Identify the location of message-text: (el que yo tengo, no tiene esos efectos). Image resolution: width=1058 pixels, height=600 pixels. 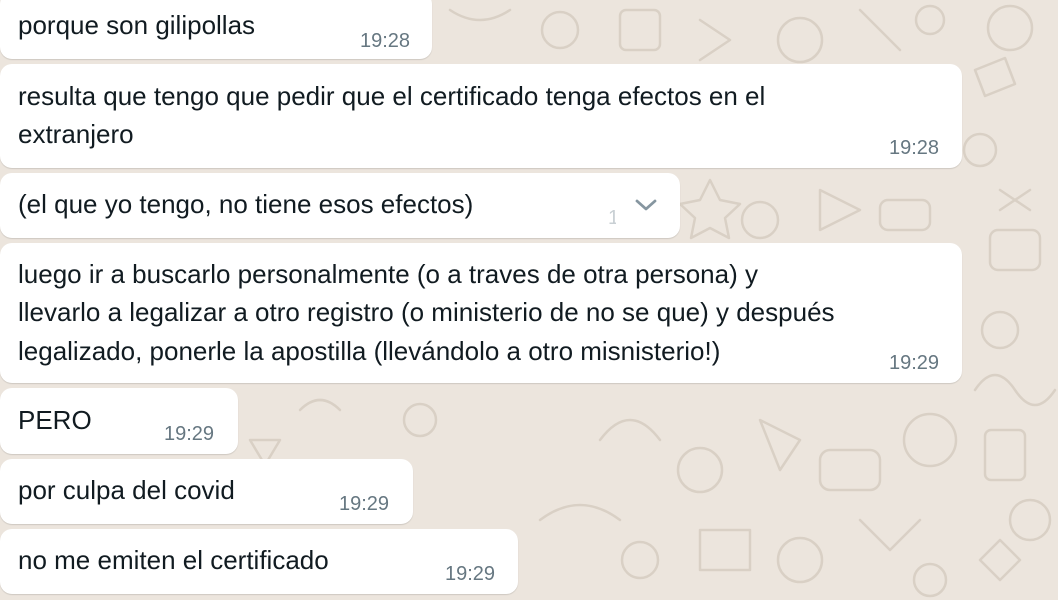
(246, 204).